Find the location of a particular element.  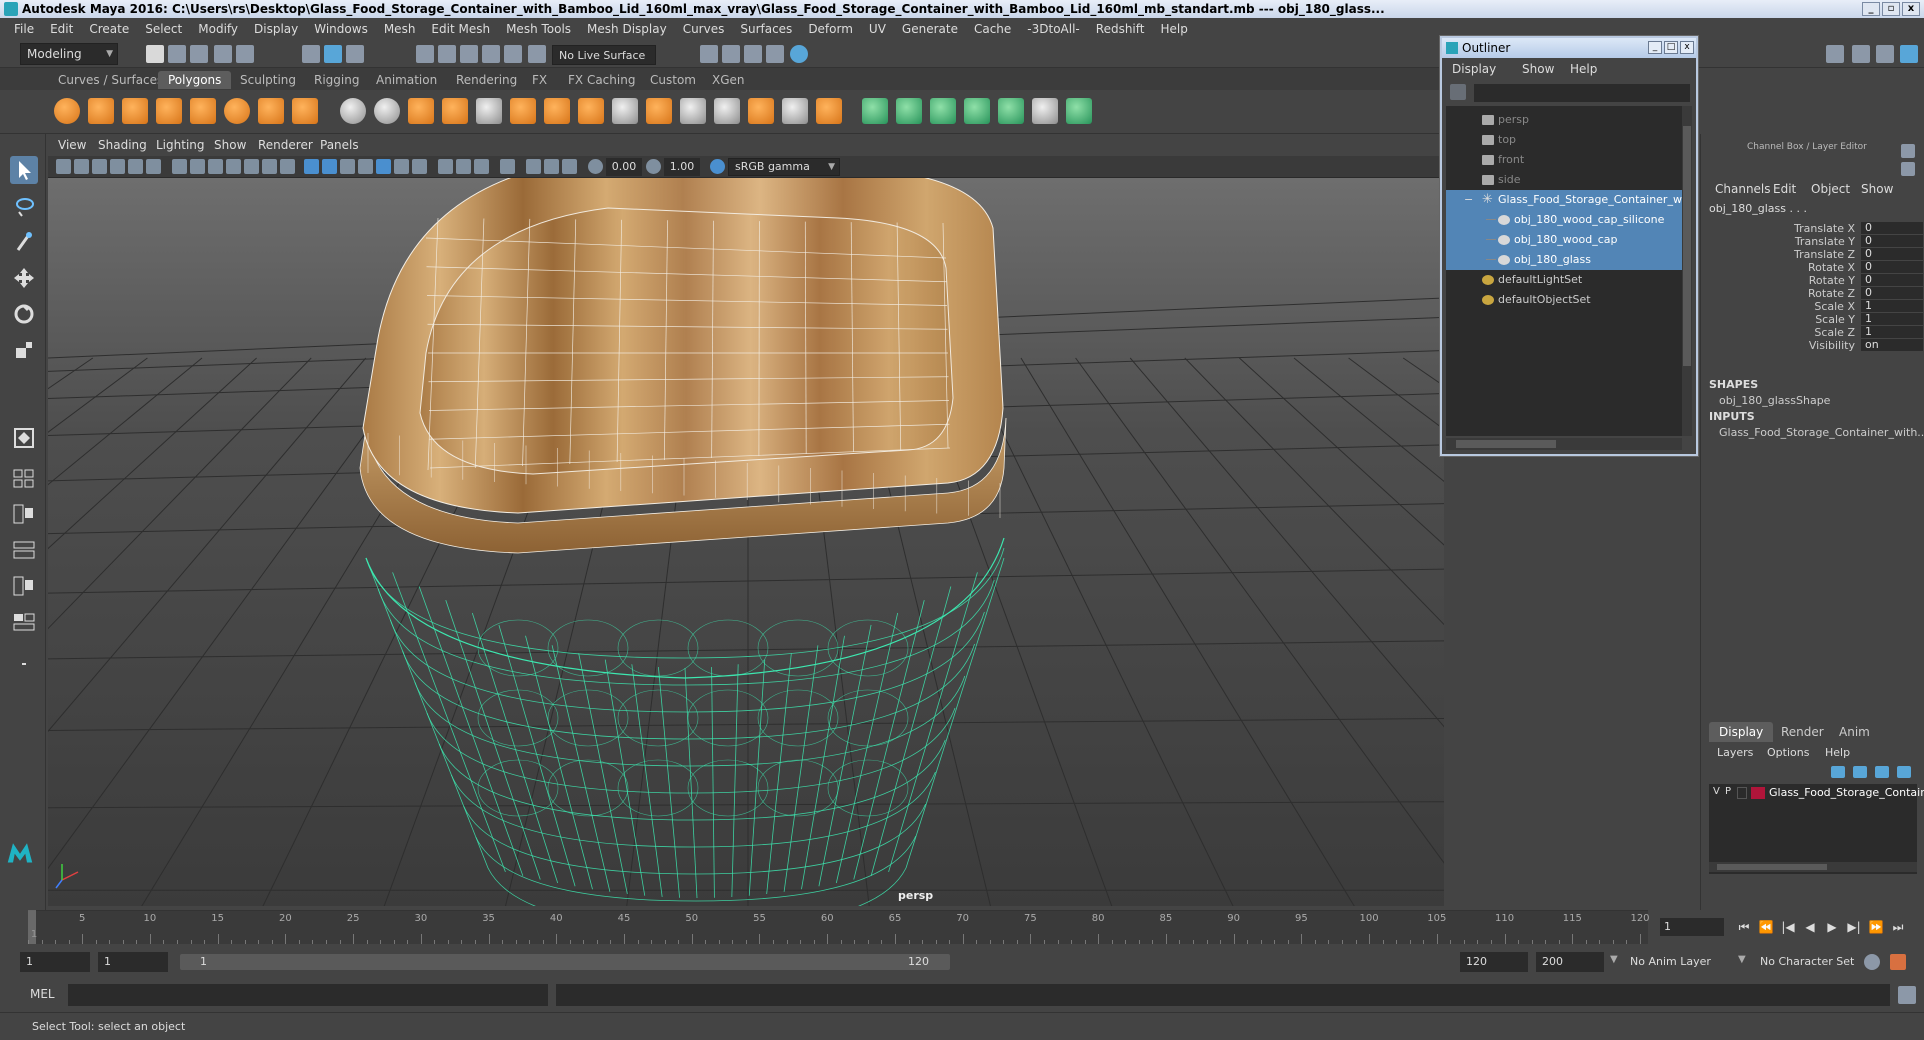

hypershade-layout is located at coordinates (24, 622).